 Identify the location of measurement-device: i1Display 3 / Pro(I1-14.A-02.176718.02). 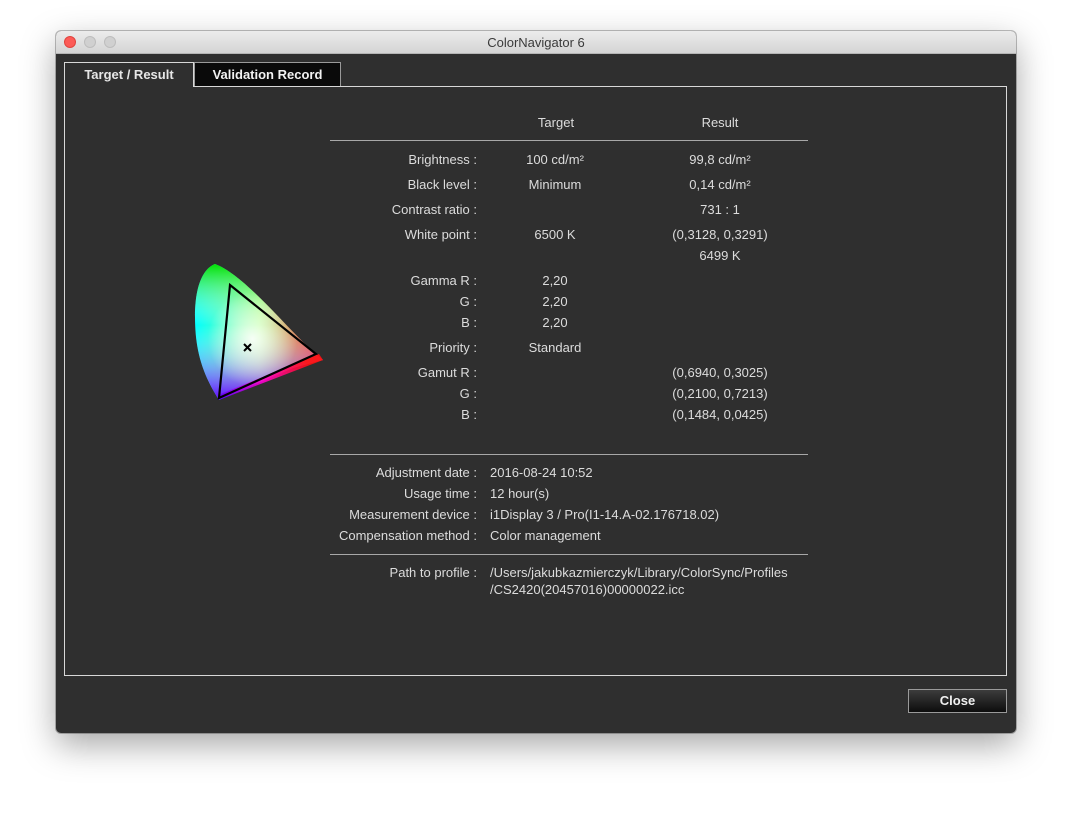
(605, 514).